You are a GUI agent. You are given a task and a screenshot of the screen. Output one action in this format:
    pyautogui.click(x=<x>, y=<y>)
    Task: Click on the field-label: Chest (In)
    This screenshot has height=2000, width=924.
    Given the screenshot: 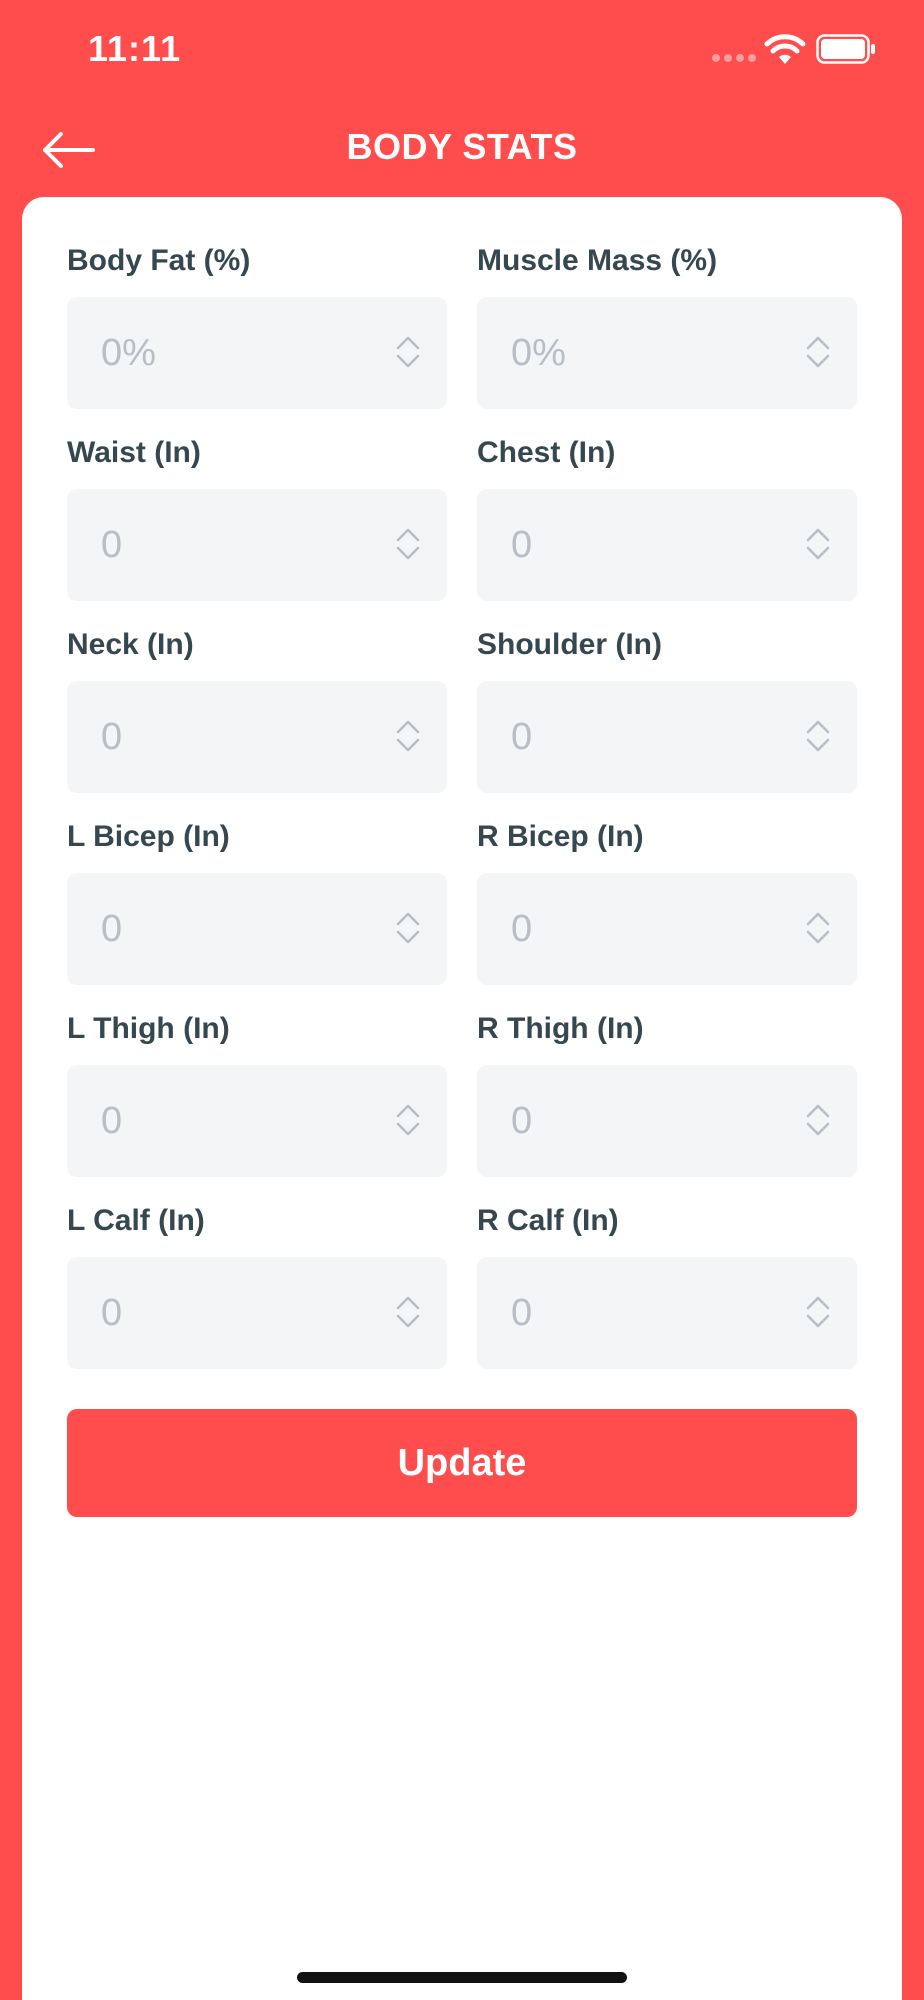 What is the action you would take?
    pyautogui.click(x=546, y=452)
    